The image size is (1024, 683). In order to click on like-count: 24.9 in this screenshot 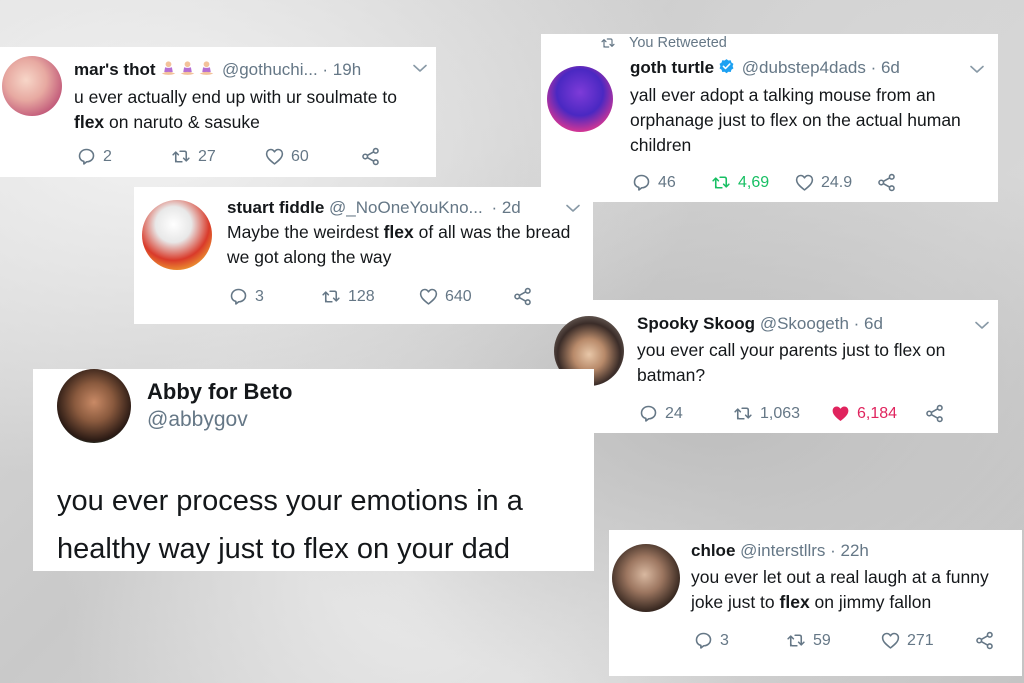, I will do `click(837, 182)`.